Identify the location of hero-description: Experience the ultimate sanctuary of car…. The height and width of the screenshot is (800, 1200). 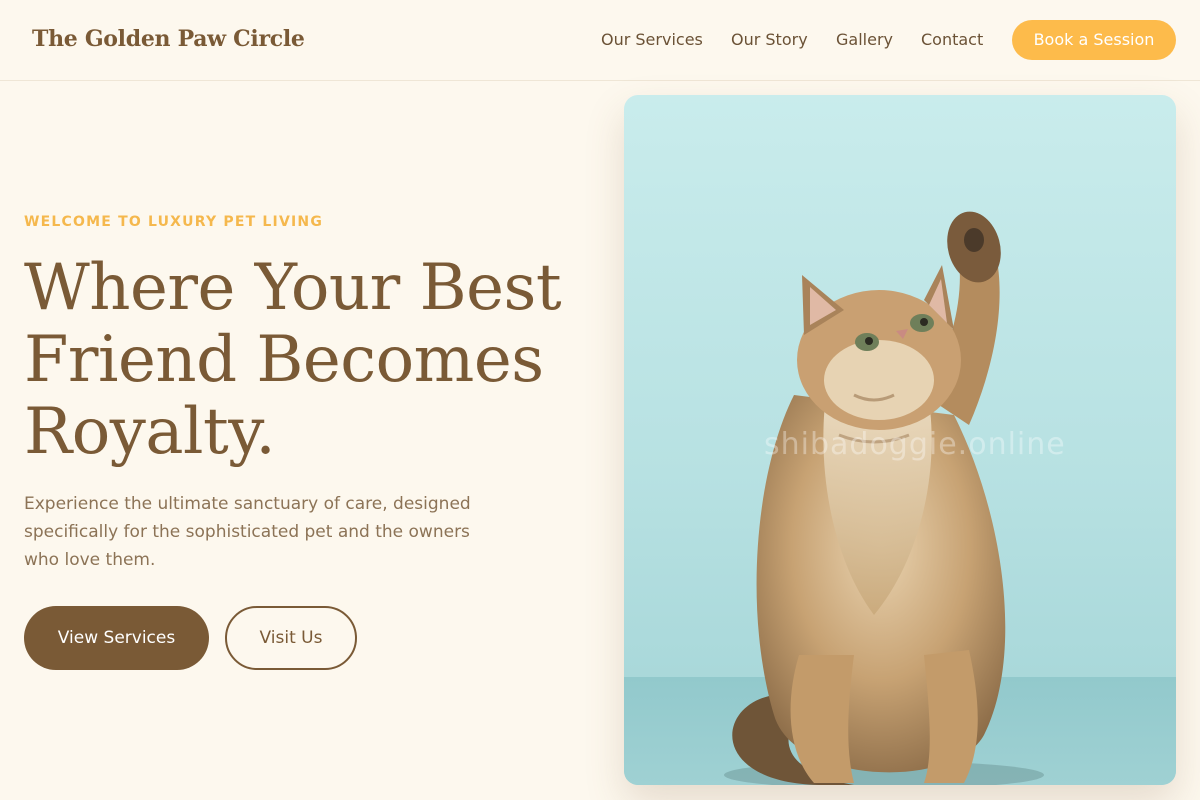
(247, 532).